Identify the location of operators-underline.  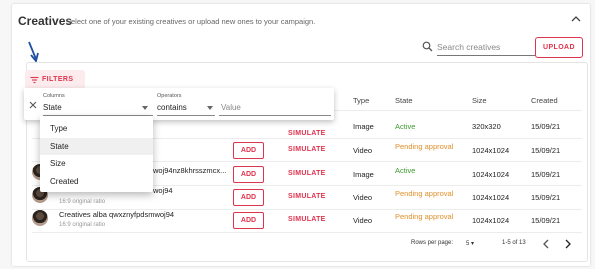
(186, 115).